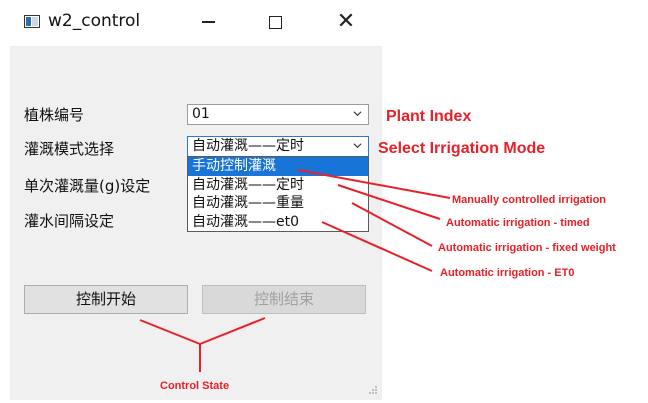 The width and height of the screenshot is (648, 403). Describe the element at coordinates (529, 200) in the screenshot. I see `annotation-manual: Manually controlled irrigation` at that location.